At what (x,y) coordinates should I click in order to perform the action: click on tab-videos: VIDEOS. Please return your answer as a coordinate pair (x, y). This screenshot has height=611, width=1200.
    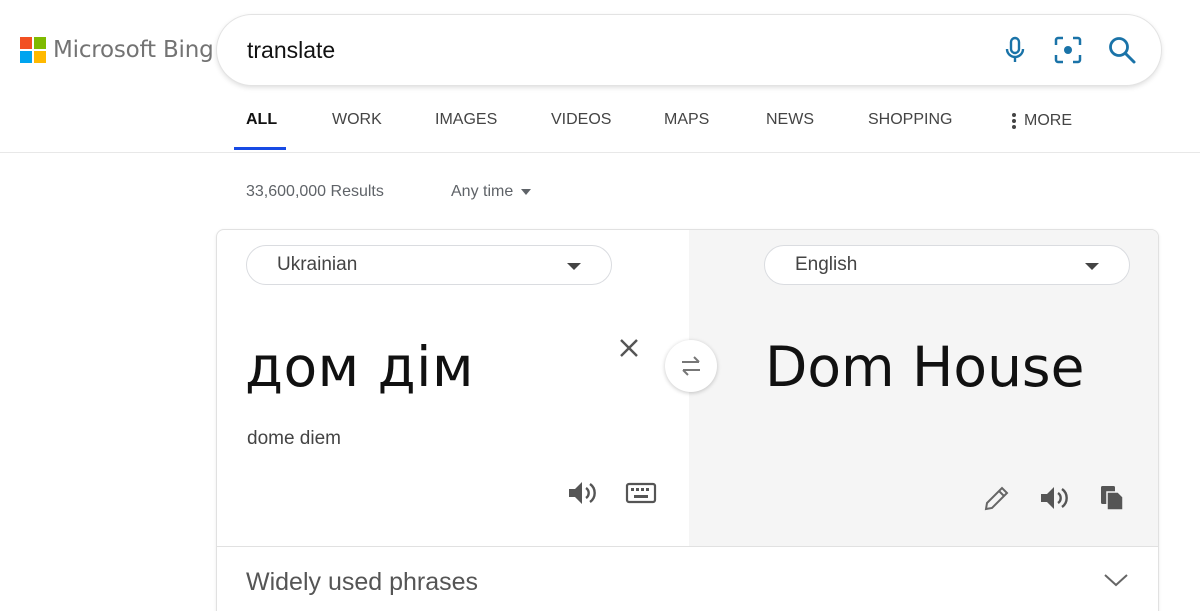
    Looking at the image, I should click on (581, 120).